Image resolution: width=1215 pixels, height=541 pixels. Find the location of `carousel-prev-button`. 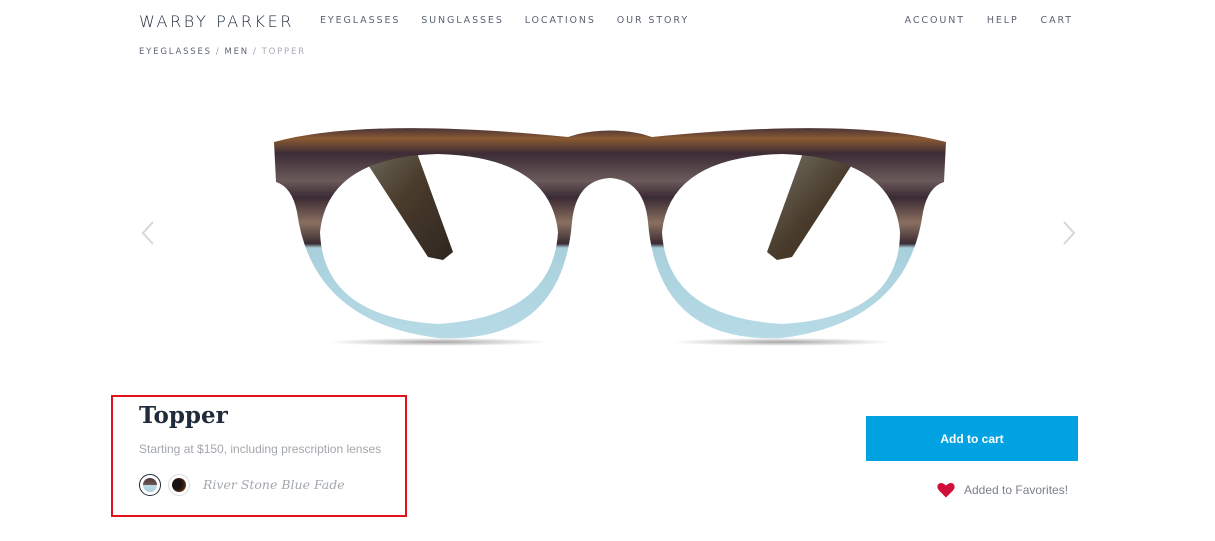

carousel-prev-button is located at coordinates (149, 233).